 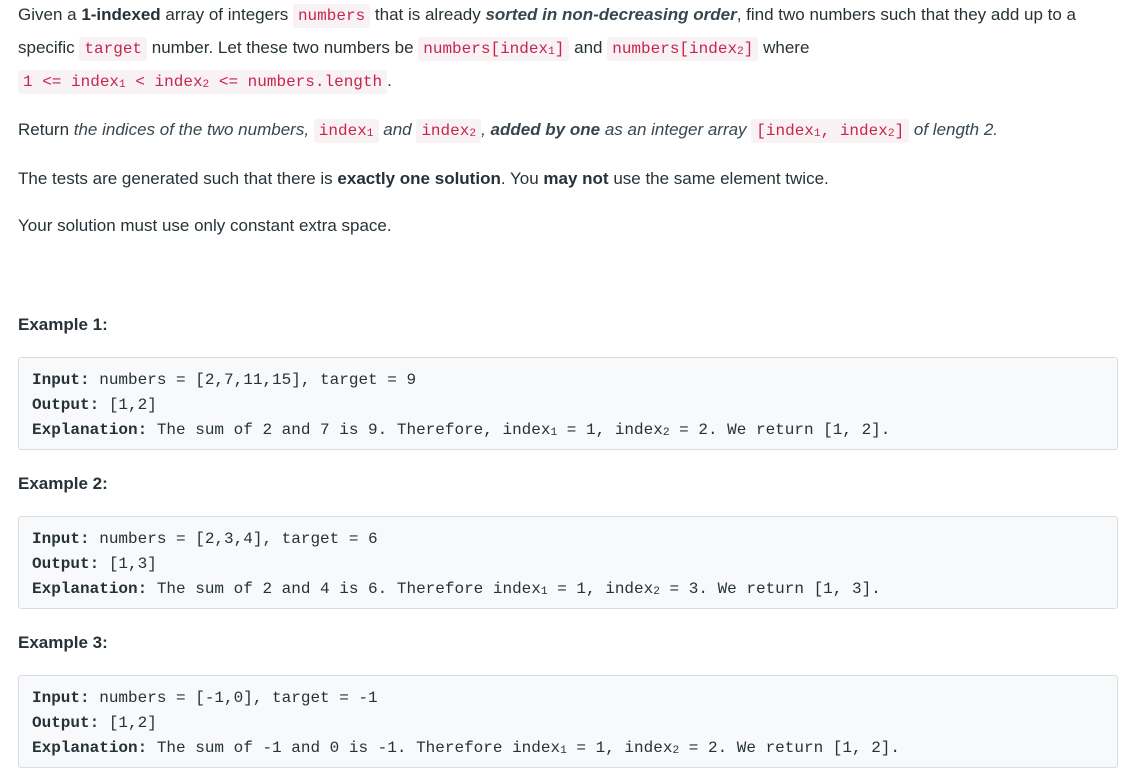 What do you see at coordinates (389, 80) in the screenshot?
I see `intro-text: .` at bounding box center [389, 80].